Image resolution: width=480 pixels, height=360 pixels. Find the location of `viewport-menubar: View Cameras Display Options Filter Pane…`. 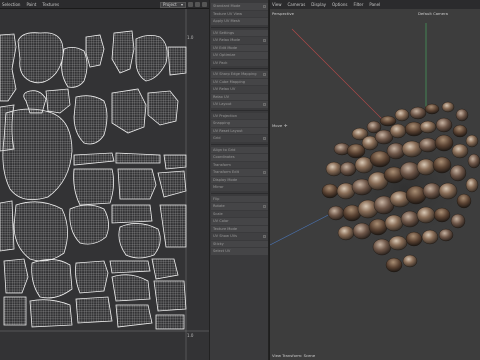

viewport-menubar: View Cameras Display Options Filter Pane… is located at coordinates (375, 4).